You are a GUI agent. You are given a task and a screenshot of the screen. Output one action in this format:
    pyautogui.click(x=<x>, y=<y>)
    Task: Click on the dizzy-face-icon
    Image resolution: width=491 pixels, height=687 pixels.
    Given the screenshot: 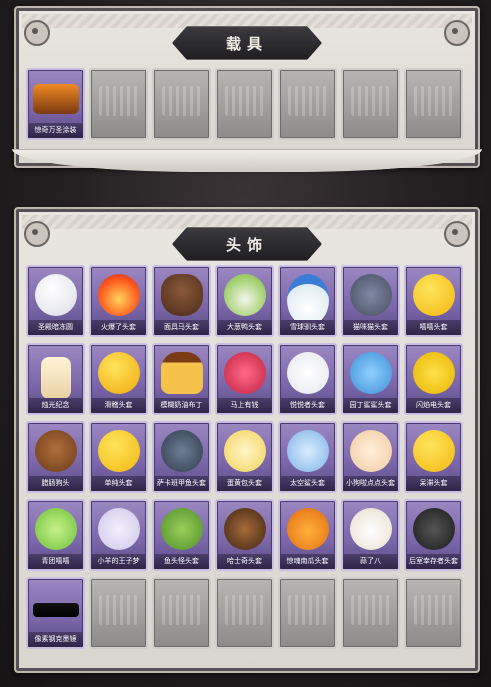 What is the action you would take?
    pyautogui.click(x=370, y=451)
    